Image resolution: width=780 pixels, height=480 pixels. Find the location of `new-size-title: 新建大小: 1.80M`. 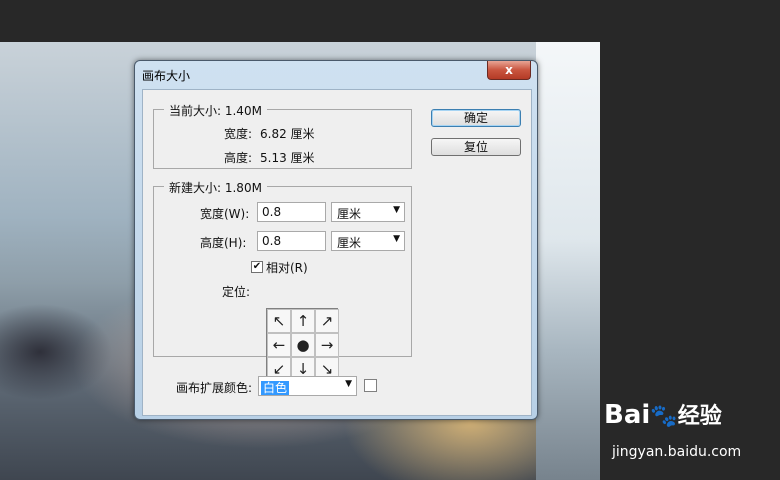

new-size-title: 新建大小: 1.80M is located at coordinates (215, 187).